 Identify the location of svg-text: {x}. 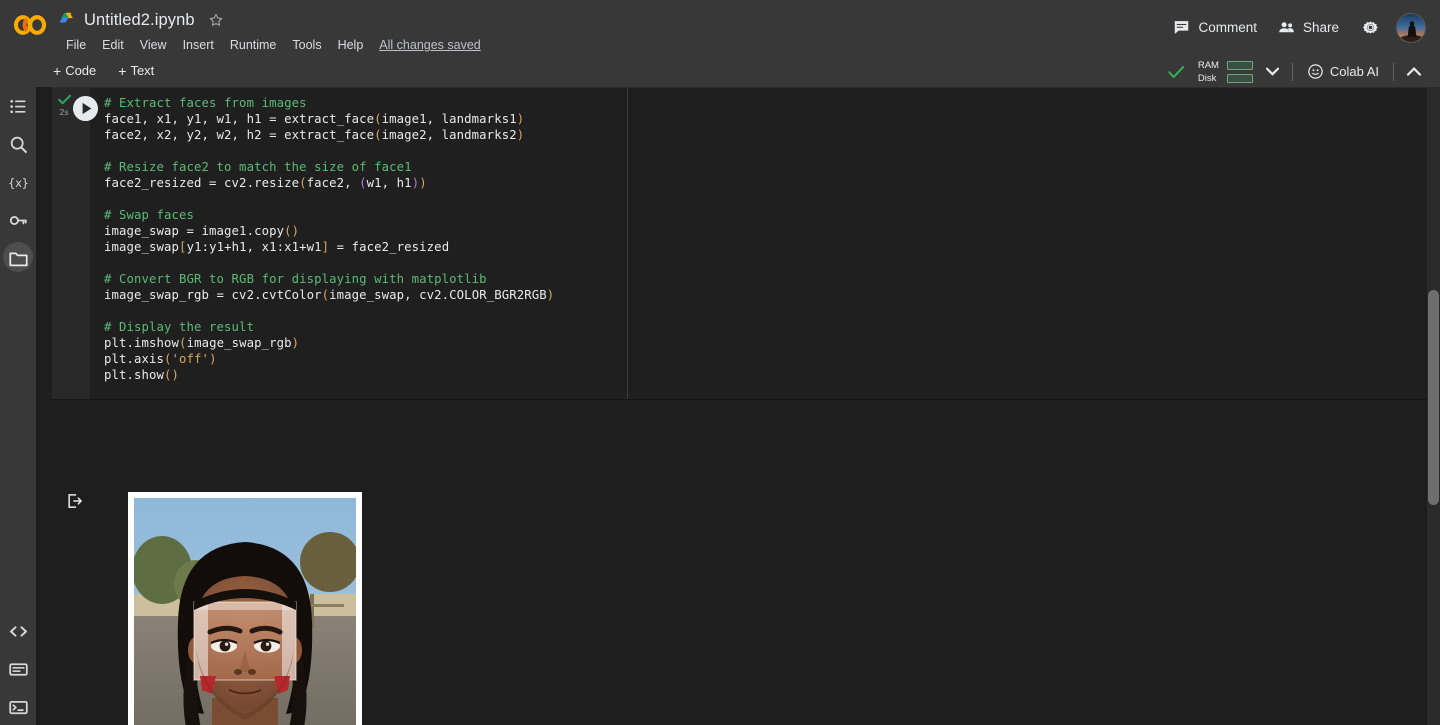
(18, 182).